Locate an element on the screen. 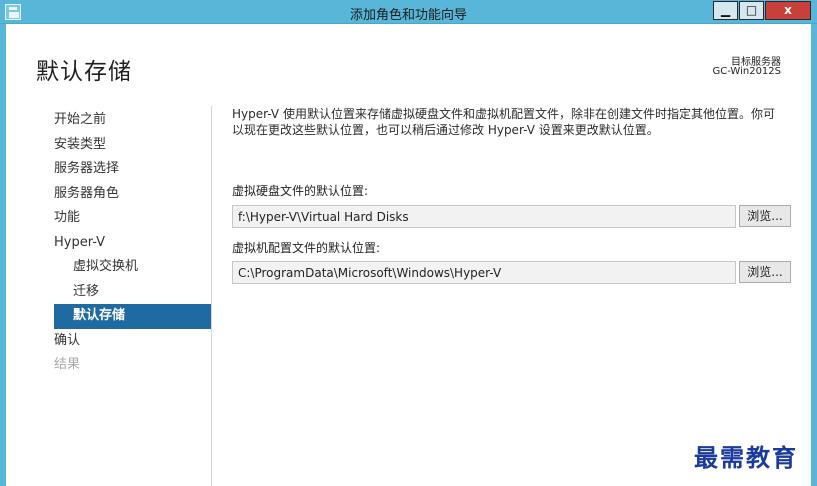  nav-divider is located at coordinates (211, 296).